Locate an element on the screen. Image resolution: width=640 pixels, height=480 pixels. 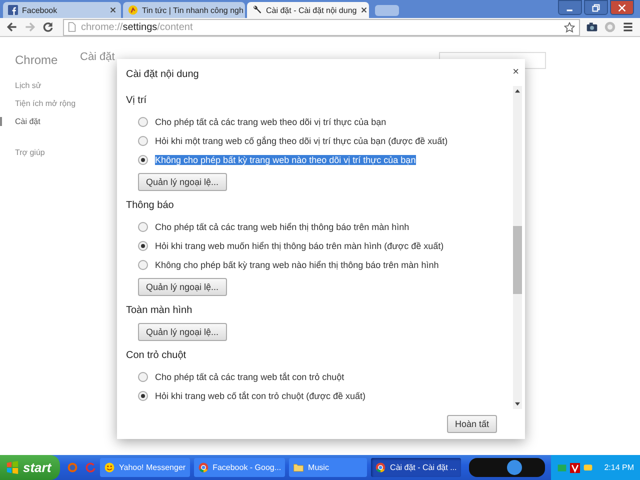
section-heading: Con trỏ chuột is located at coordinates (157, 356).